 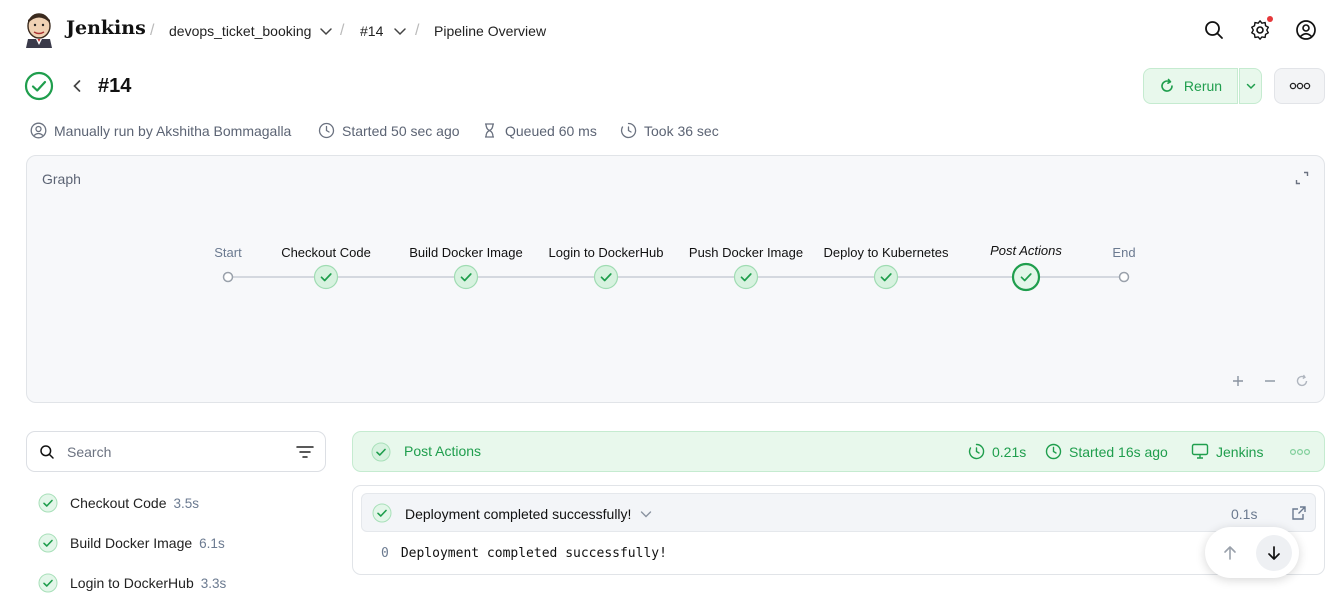 What do you see at coordinates (77, 86) in the screenshot?
I see `back-chevron-icon` at bounding box center [77, 86].